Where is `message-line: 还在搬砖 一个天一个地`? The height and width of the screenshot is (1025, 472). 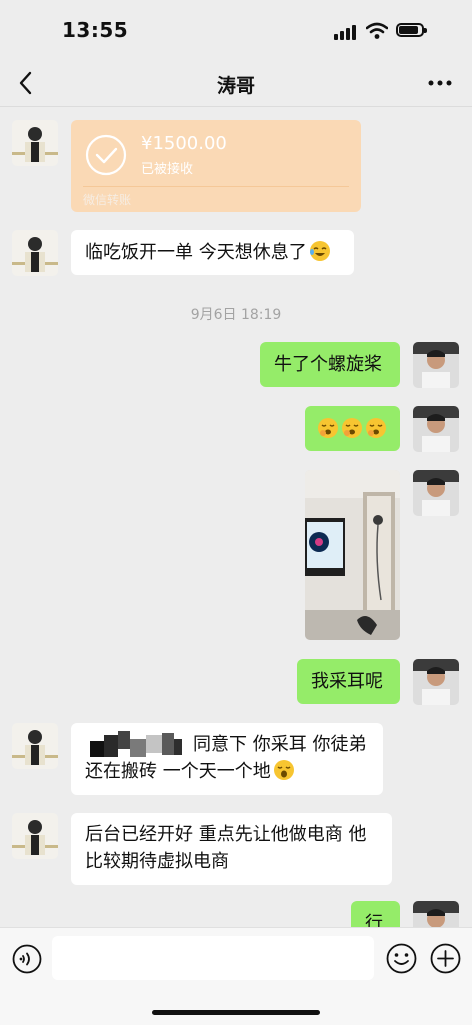 message-line: 还在搬砖 一个天一个地 is located at coordinates (227, 771).